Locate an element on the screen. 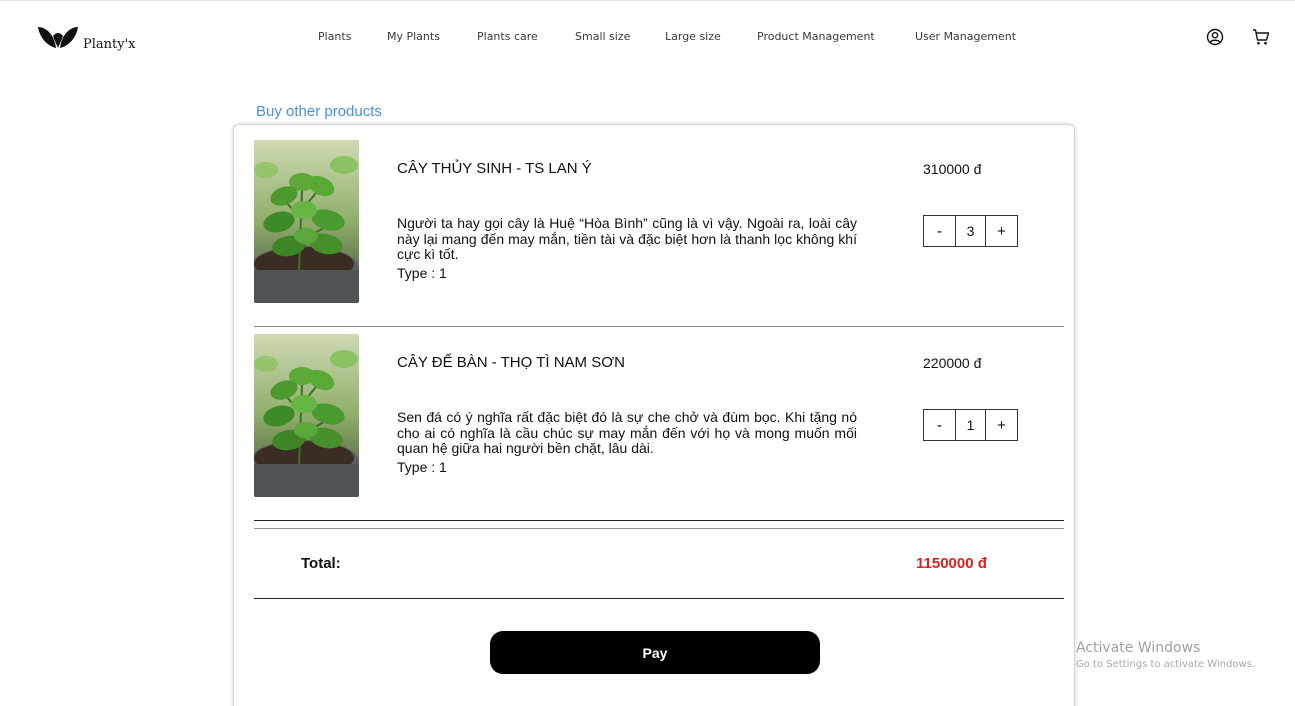 Image resolution: width=1295 pixels, height=706 pixels. nav-user-management: User Management is located at coordinates (965, 36).